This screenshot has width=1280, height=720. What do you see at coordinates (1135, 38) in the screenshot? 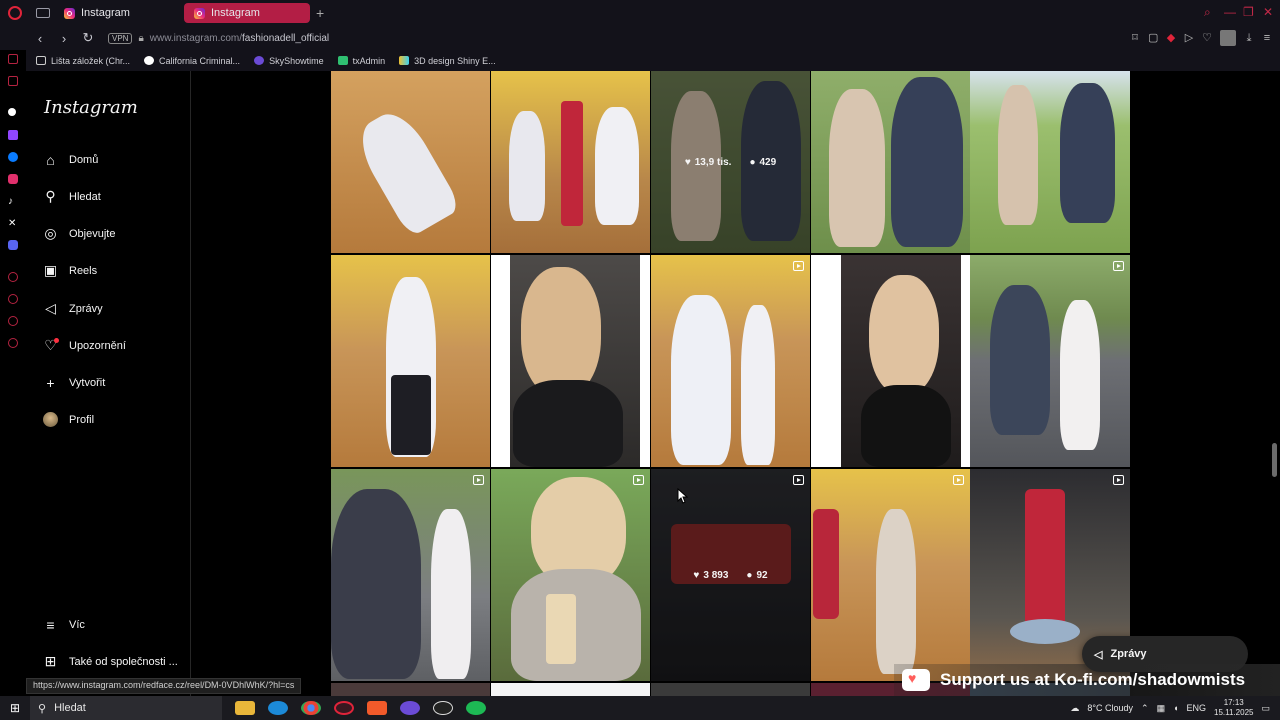
I see `bookmark-icon: ⌑` at bounding box center [1135, 38].